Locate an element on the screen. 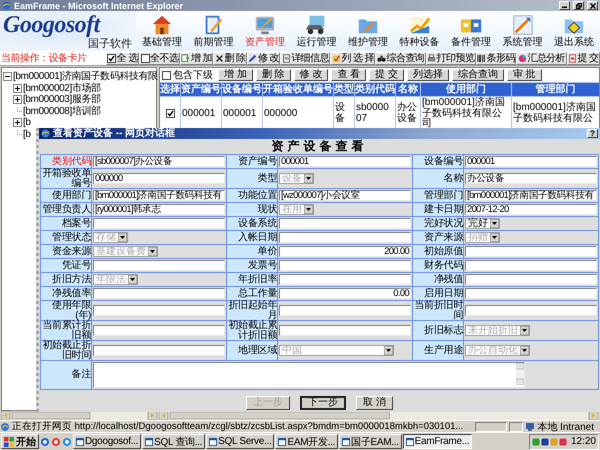  nav-item: 资产管理 is located at coordinates (264, 43).